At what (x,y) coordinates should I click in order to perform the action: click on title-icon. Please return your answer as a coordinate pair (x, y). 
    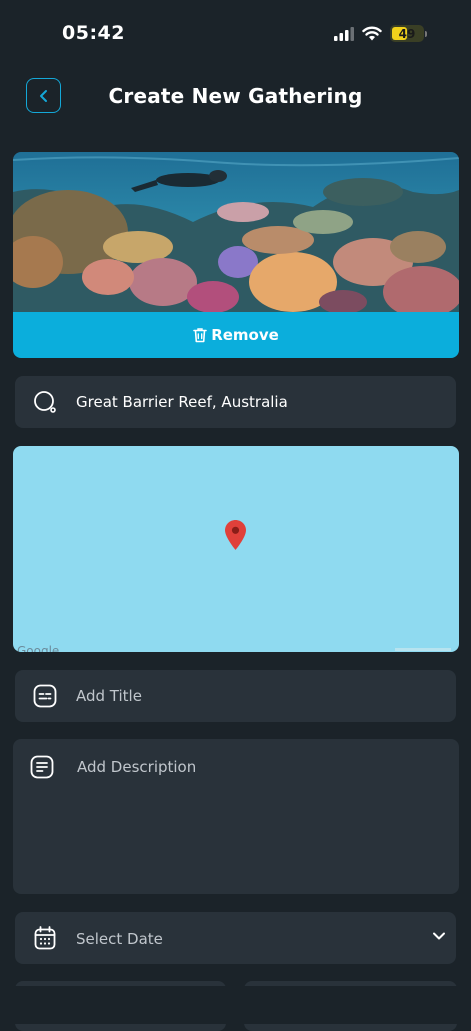
    Looking at the image, I should click on (45, 696).